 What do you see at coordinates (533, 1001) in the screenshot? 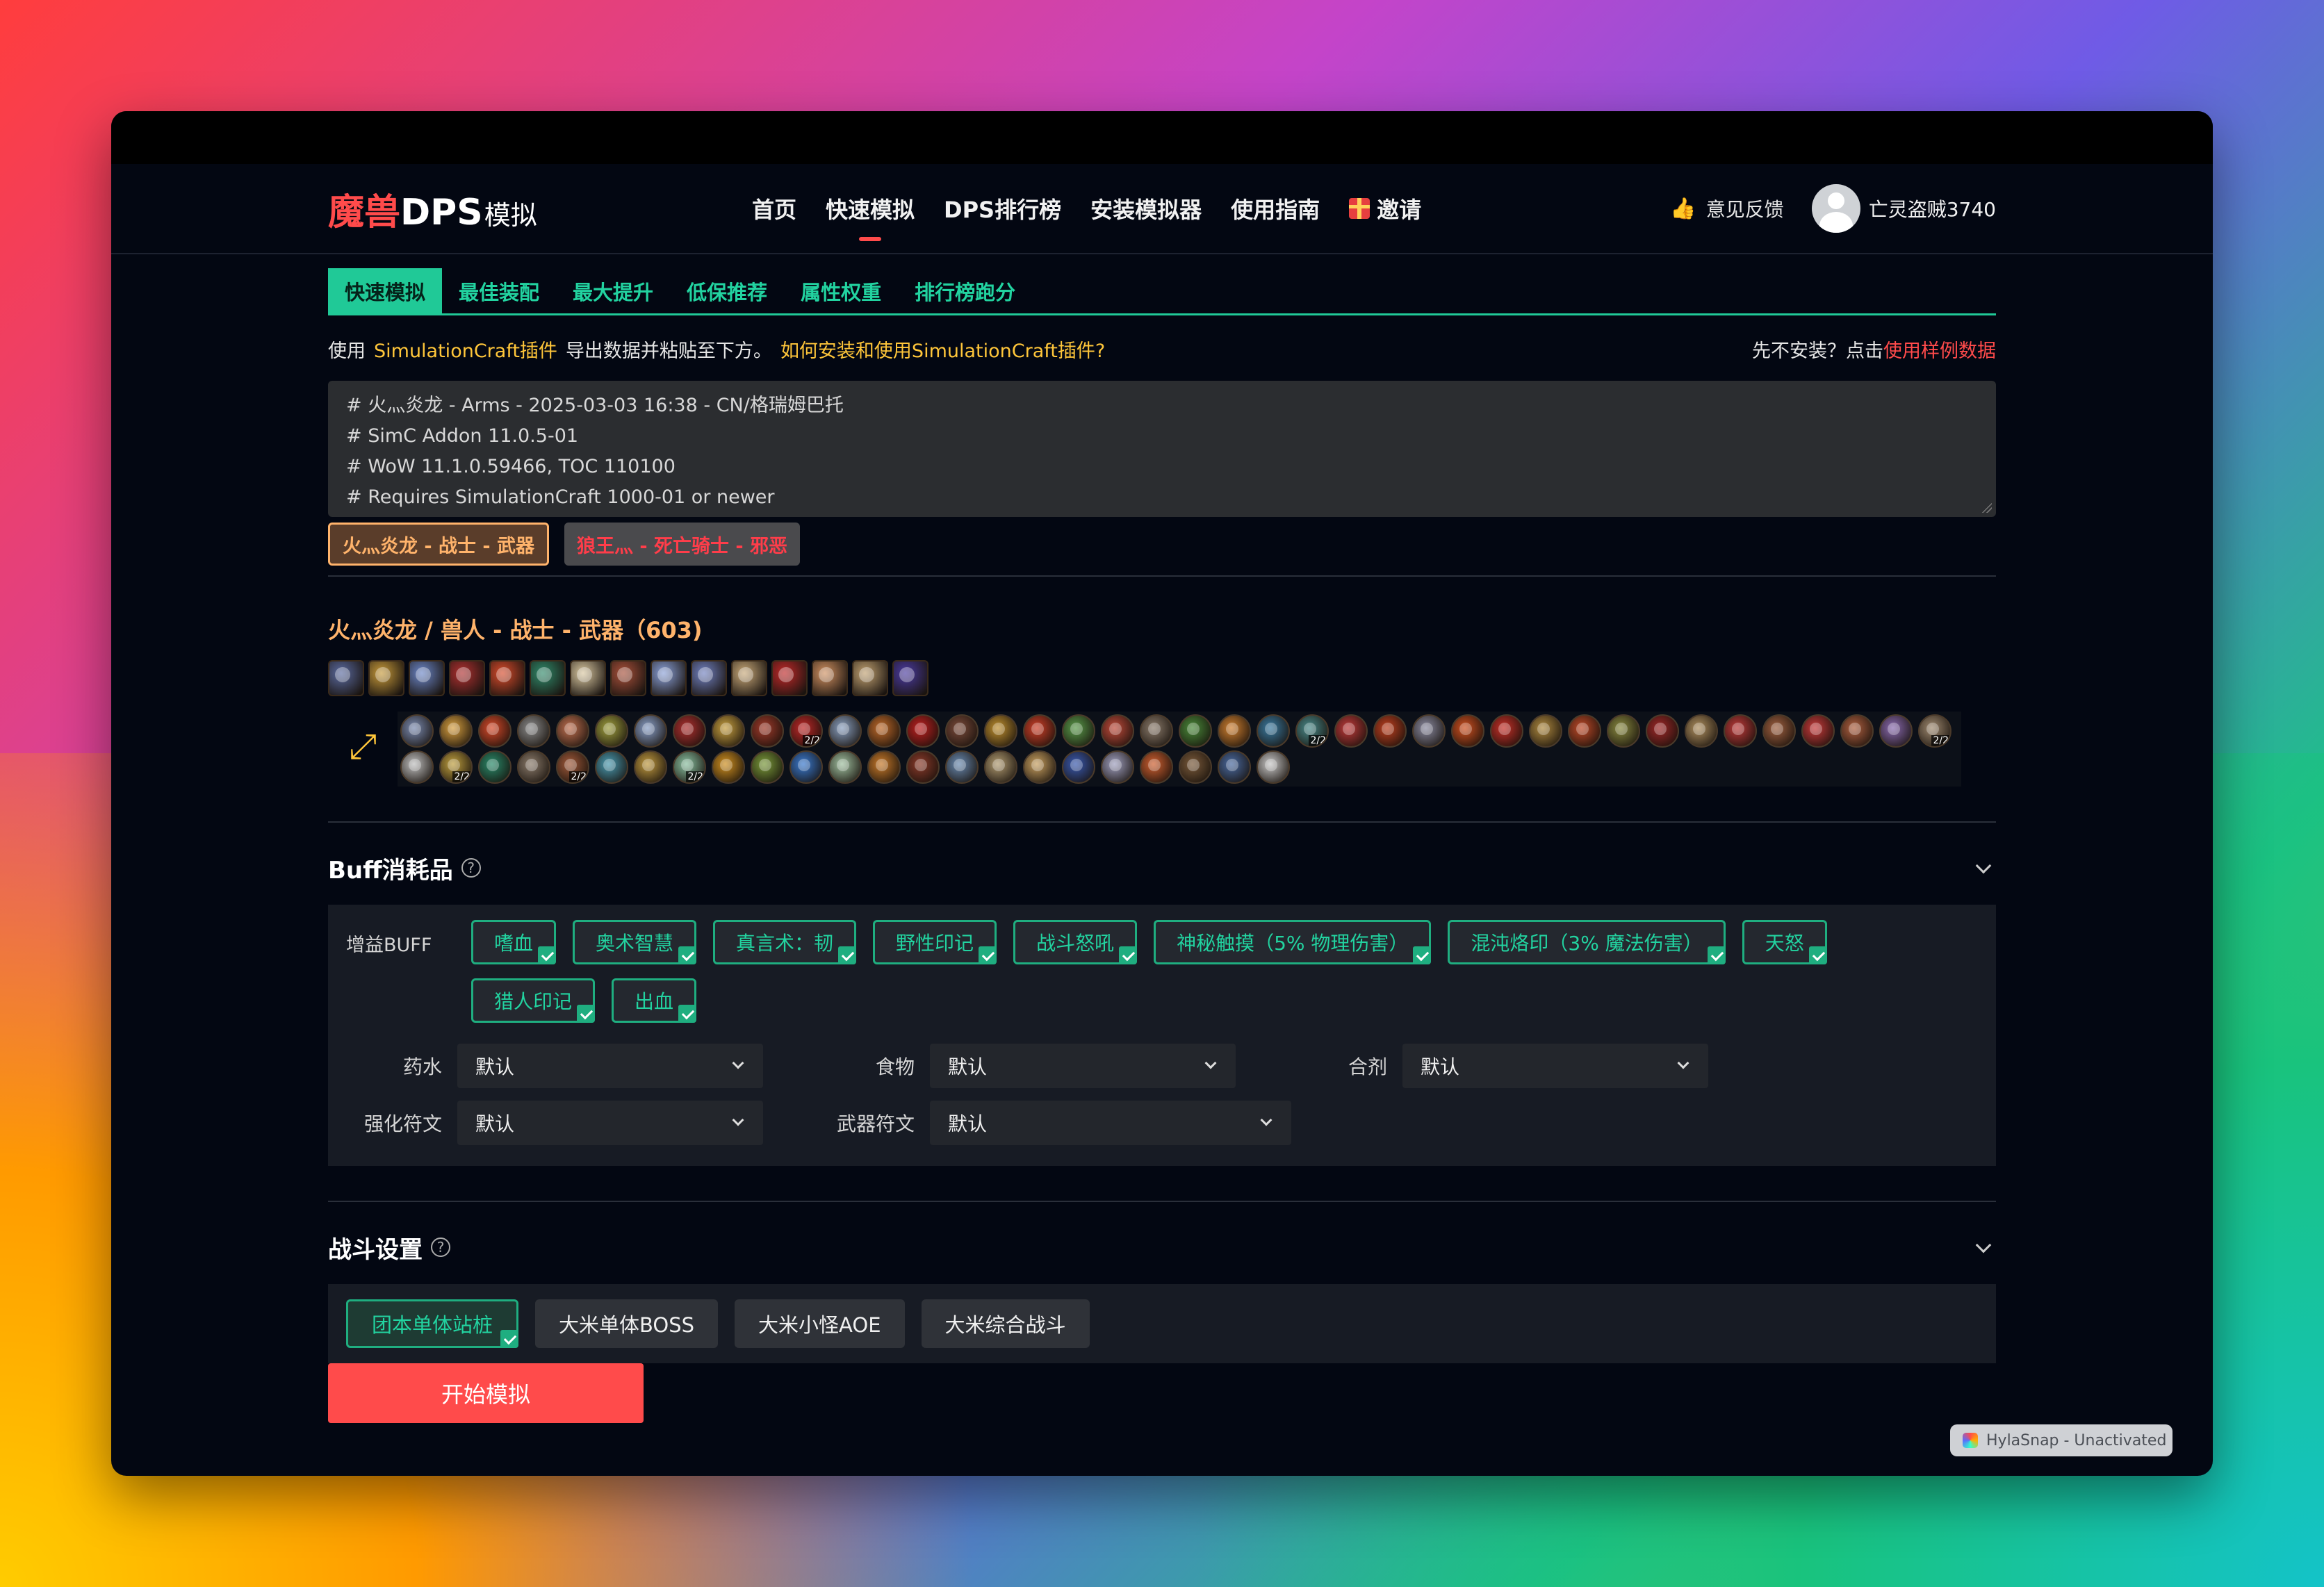
I see `buff-toggle: 猎人印记` at bounding box center [533, 1001].